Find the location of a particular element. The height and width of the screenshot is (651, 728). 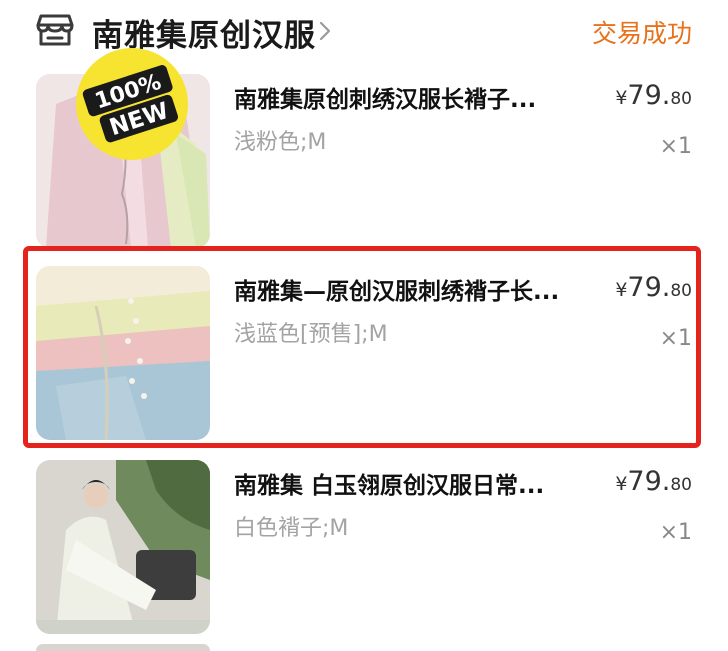

product-image is located at coordinates (123, 547).